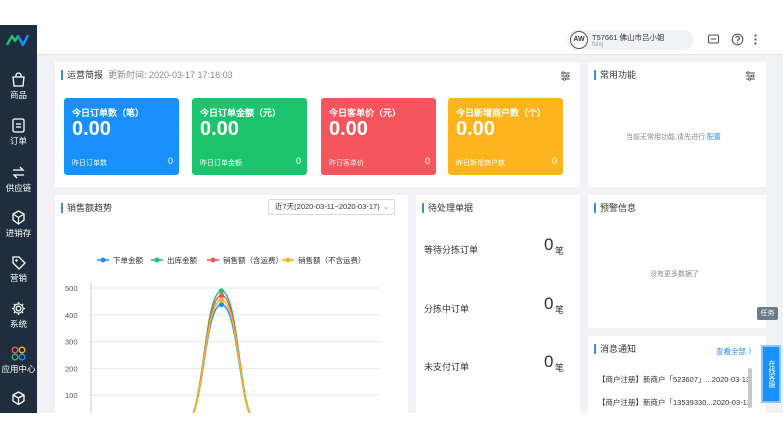 This screenshot has height=435, width=783. I want to click on config-link: 配置, so click(714, 137).